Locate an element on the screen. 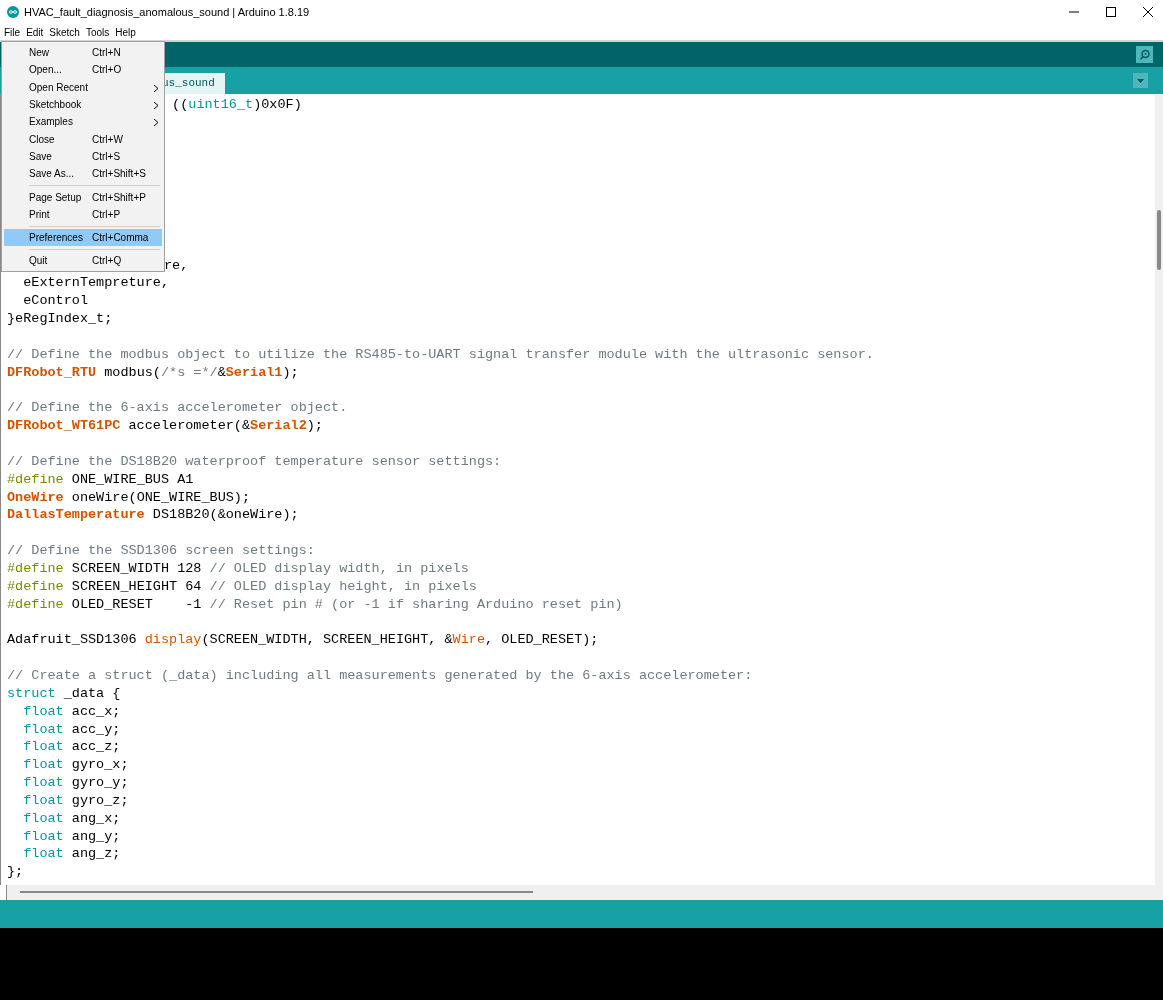  code-text: }; is located at coordinates (15, 872).